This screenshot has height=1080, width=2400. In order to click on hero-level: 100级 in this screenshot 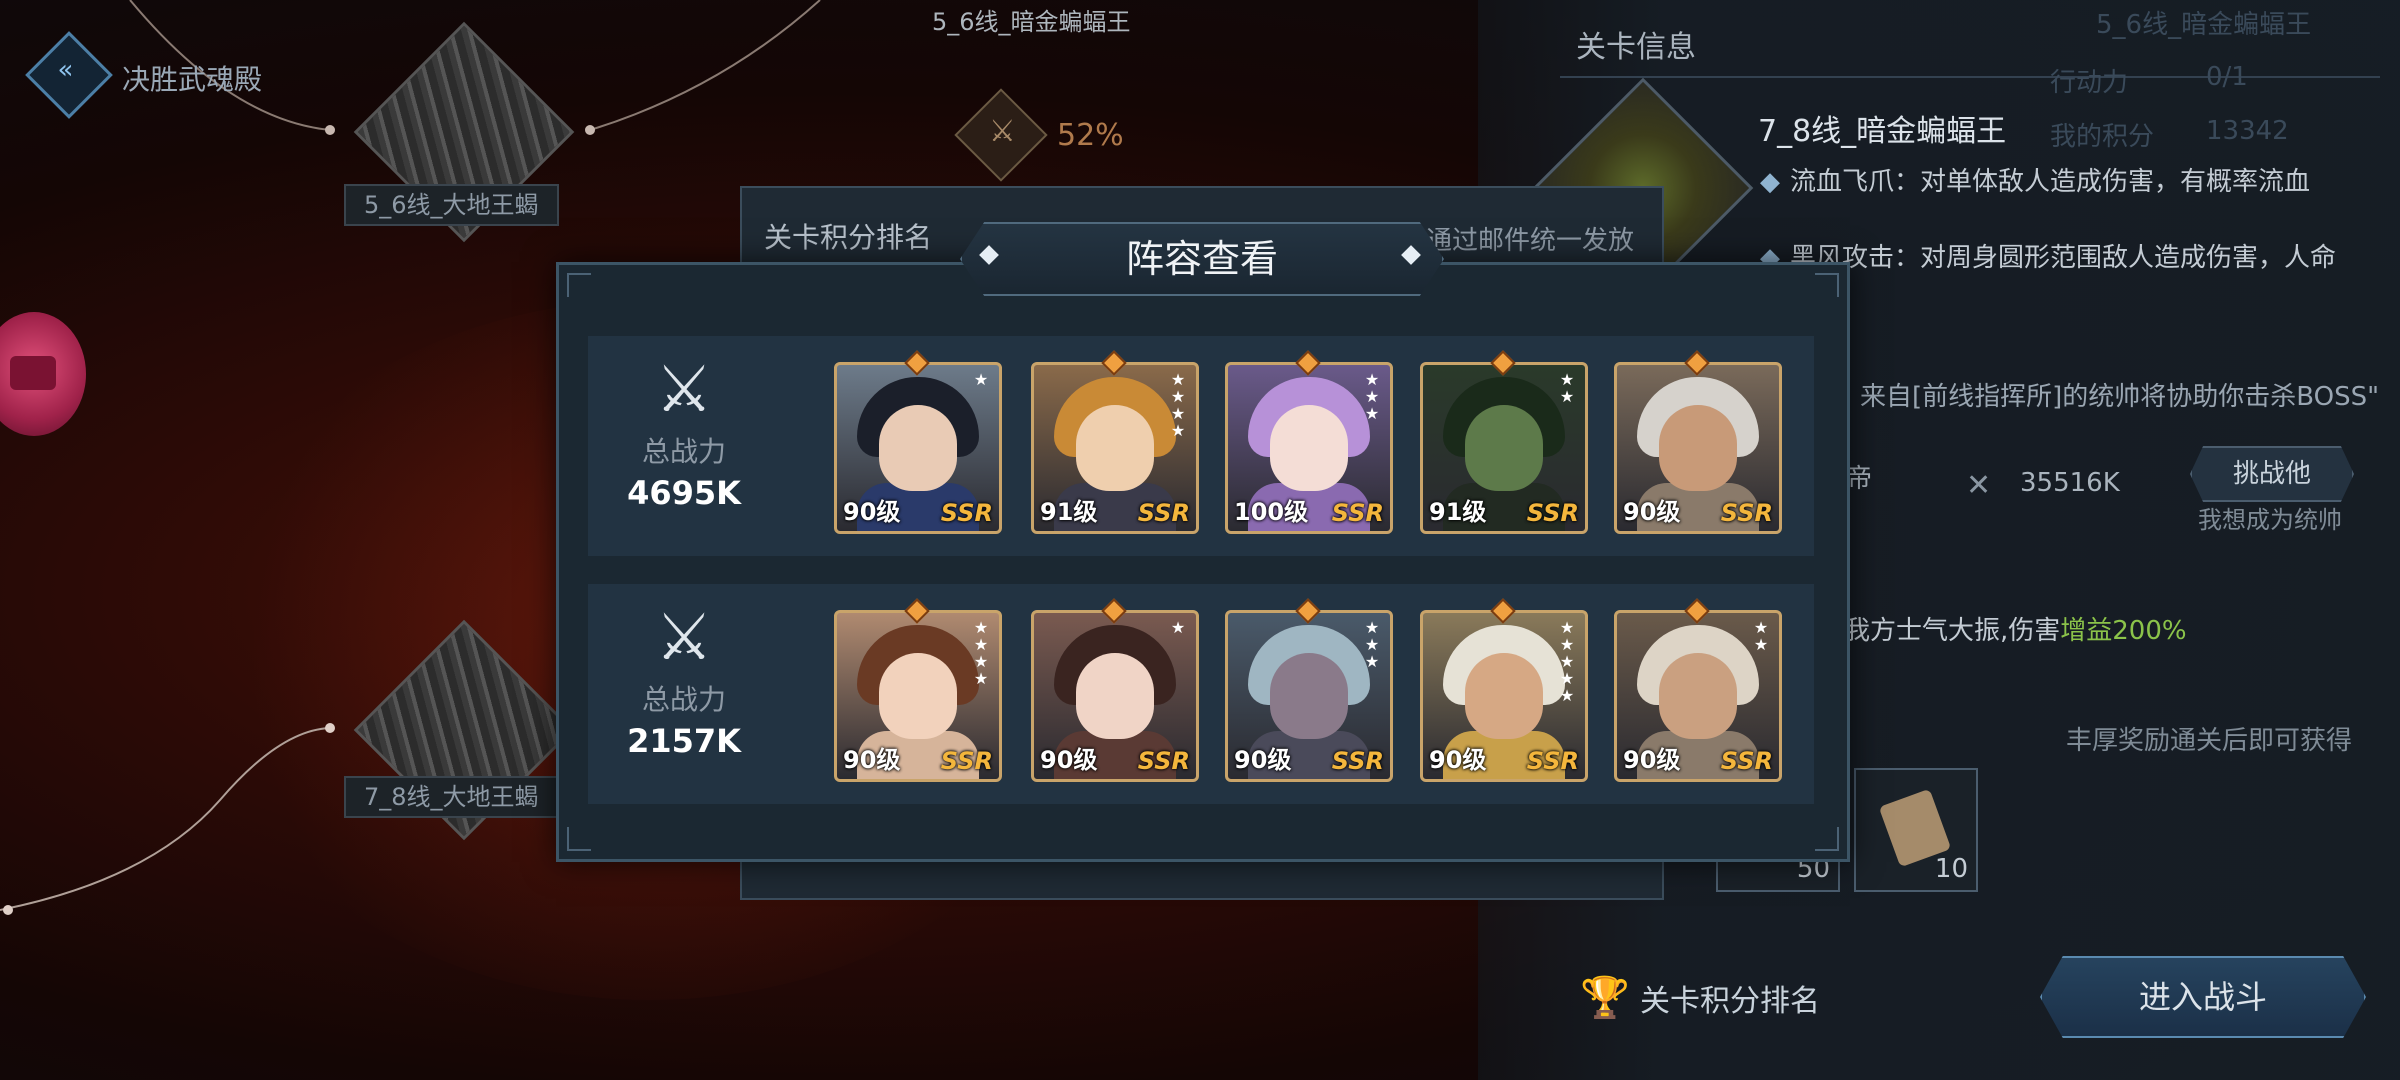, I will do `click(1271, 512)`.